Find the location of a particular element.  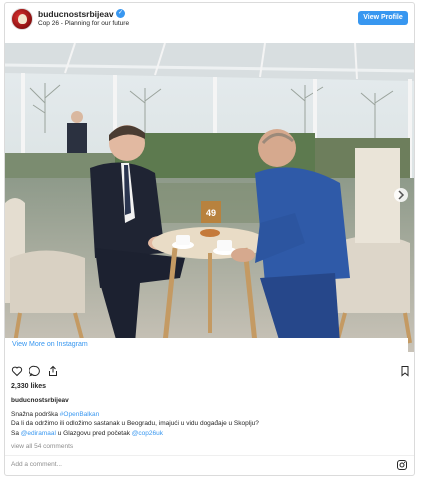

next-chevron-button is located at coordinates (401, 195).